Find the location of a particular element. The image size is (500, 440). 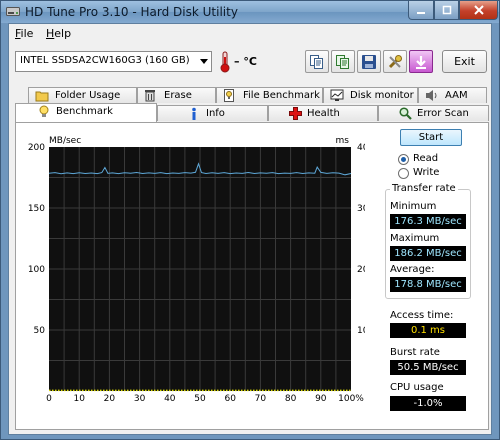

transfer-rate-title: Transfer rate is located at coordinates (424, 188).